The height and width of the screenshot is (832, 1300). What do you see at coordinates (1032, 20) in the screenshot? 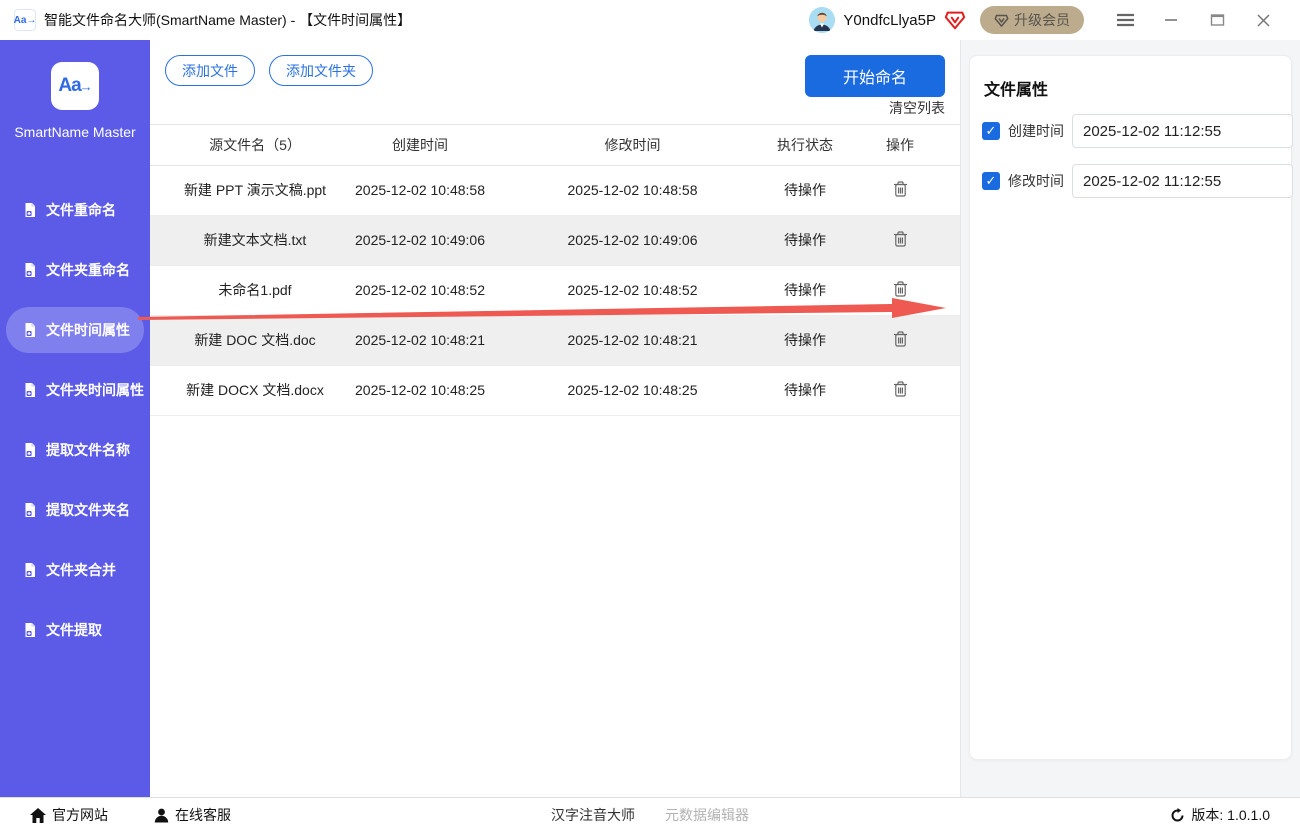
I see `upgrade-membership-button: 升级会员` at bounding box center [1032, 20].